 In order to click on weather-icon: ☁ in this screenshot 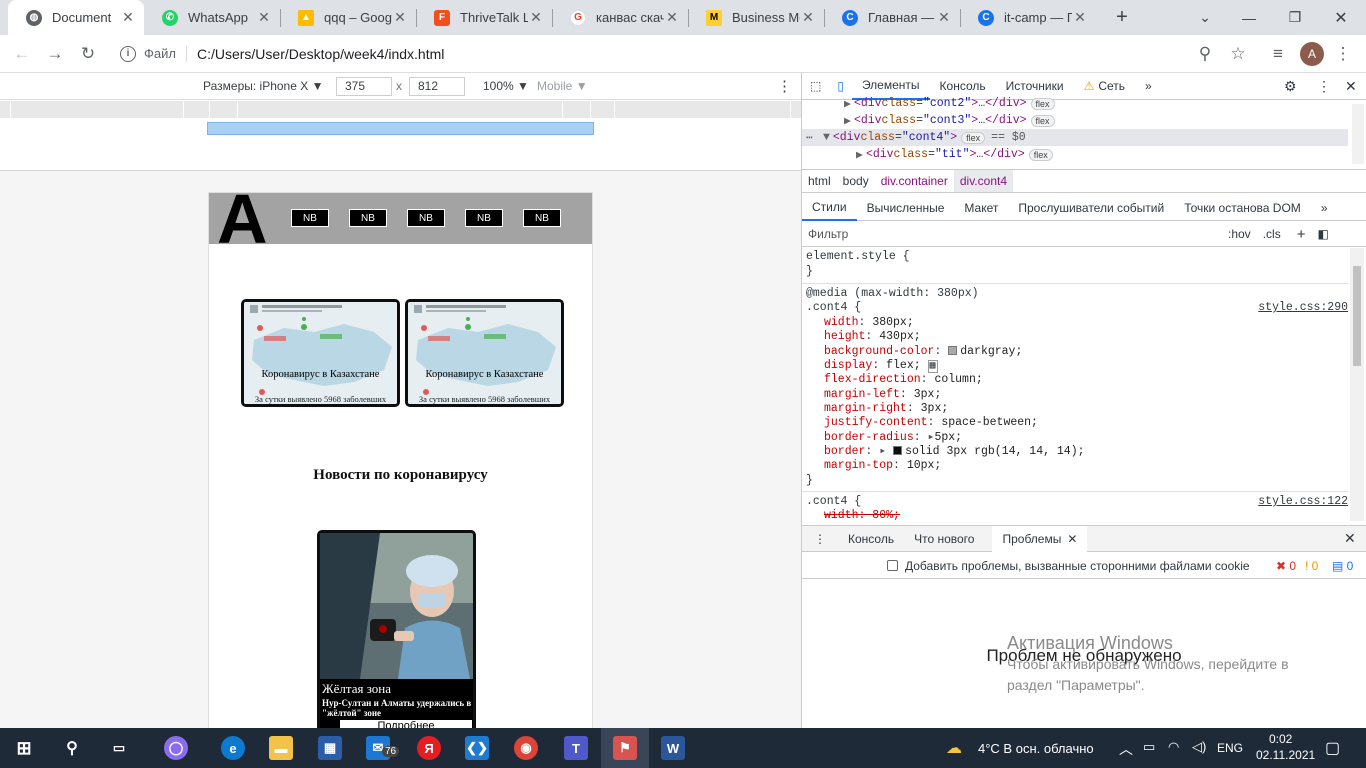, I will do `click(954, 748)`.